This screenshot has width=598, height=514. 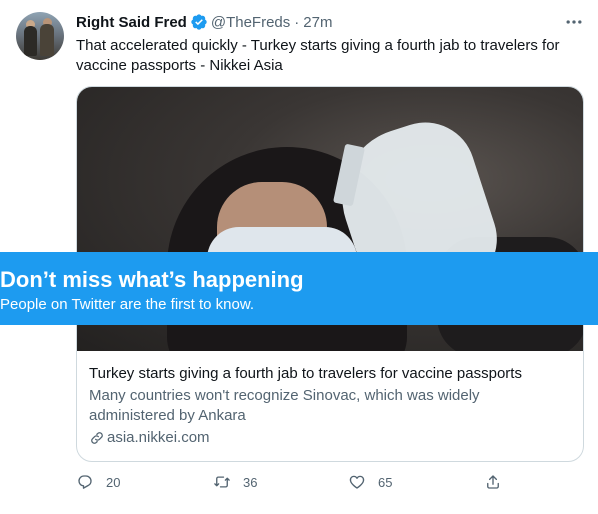 I want to click on banner-title: Don’t miss what’s happening, so click(x=152, y=279).